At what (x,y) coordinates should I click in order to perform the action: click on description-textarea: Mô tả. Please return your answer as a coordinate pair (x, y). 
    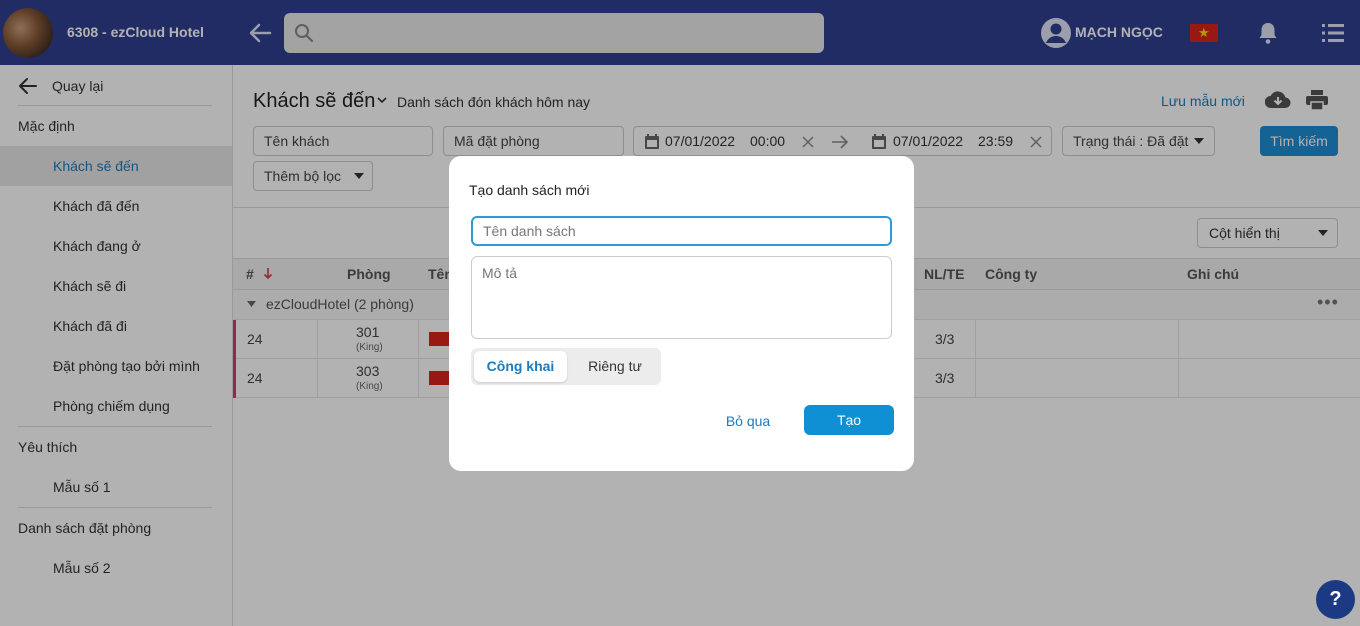
    Looking at the image, I should click on (681, 297).